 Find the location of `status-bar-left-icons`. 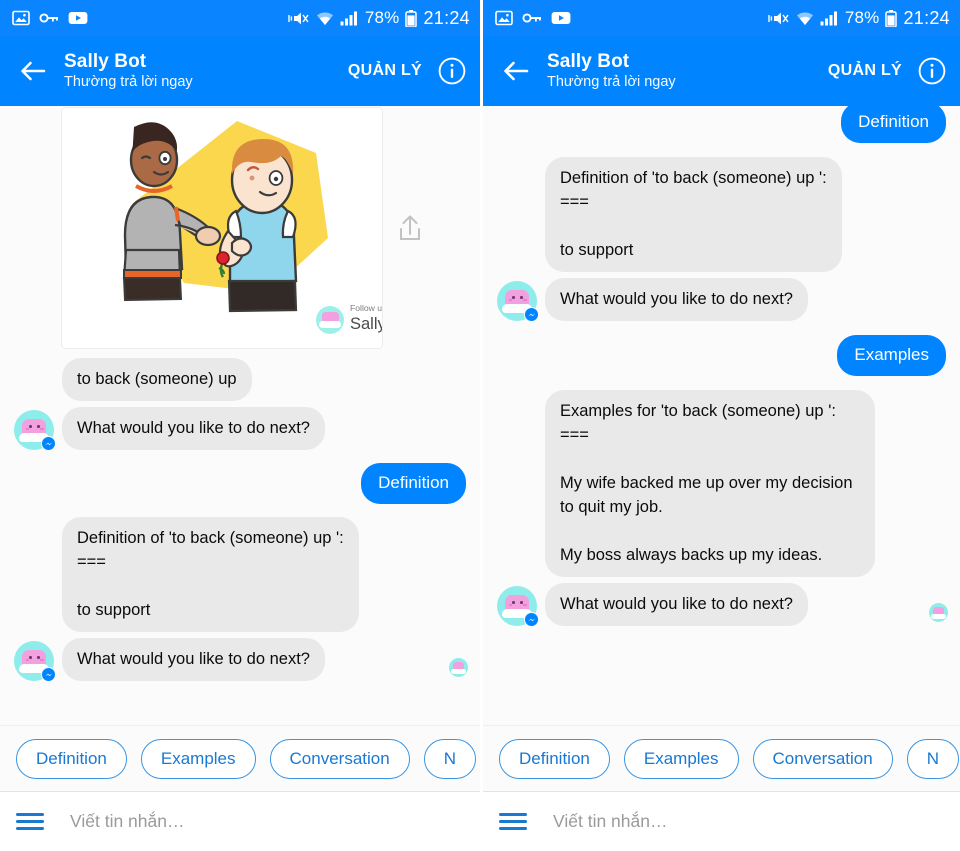

status-bar-left-icons is located at coordinates (533, 18).